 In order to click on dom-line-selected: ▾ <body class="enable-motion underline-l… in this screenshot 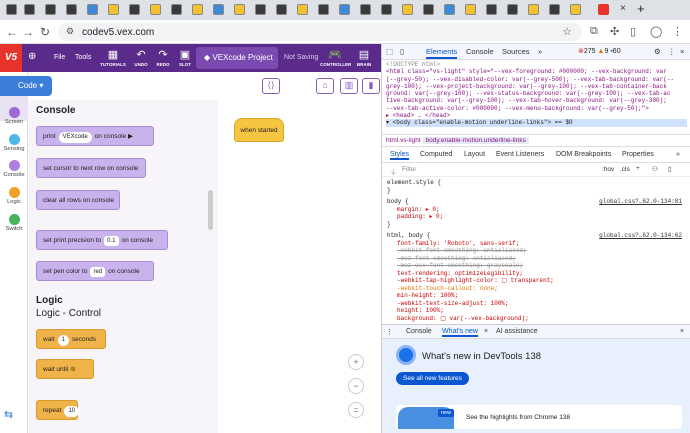, I will do `click(536, 123)`.